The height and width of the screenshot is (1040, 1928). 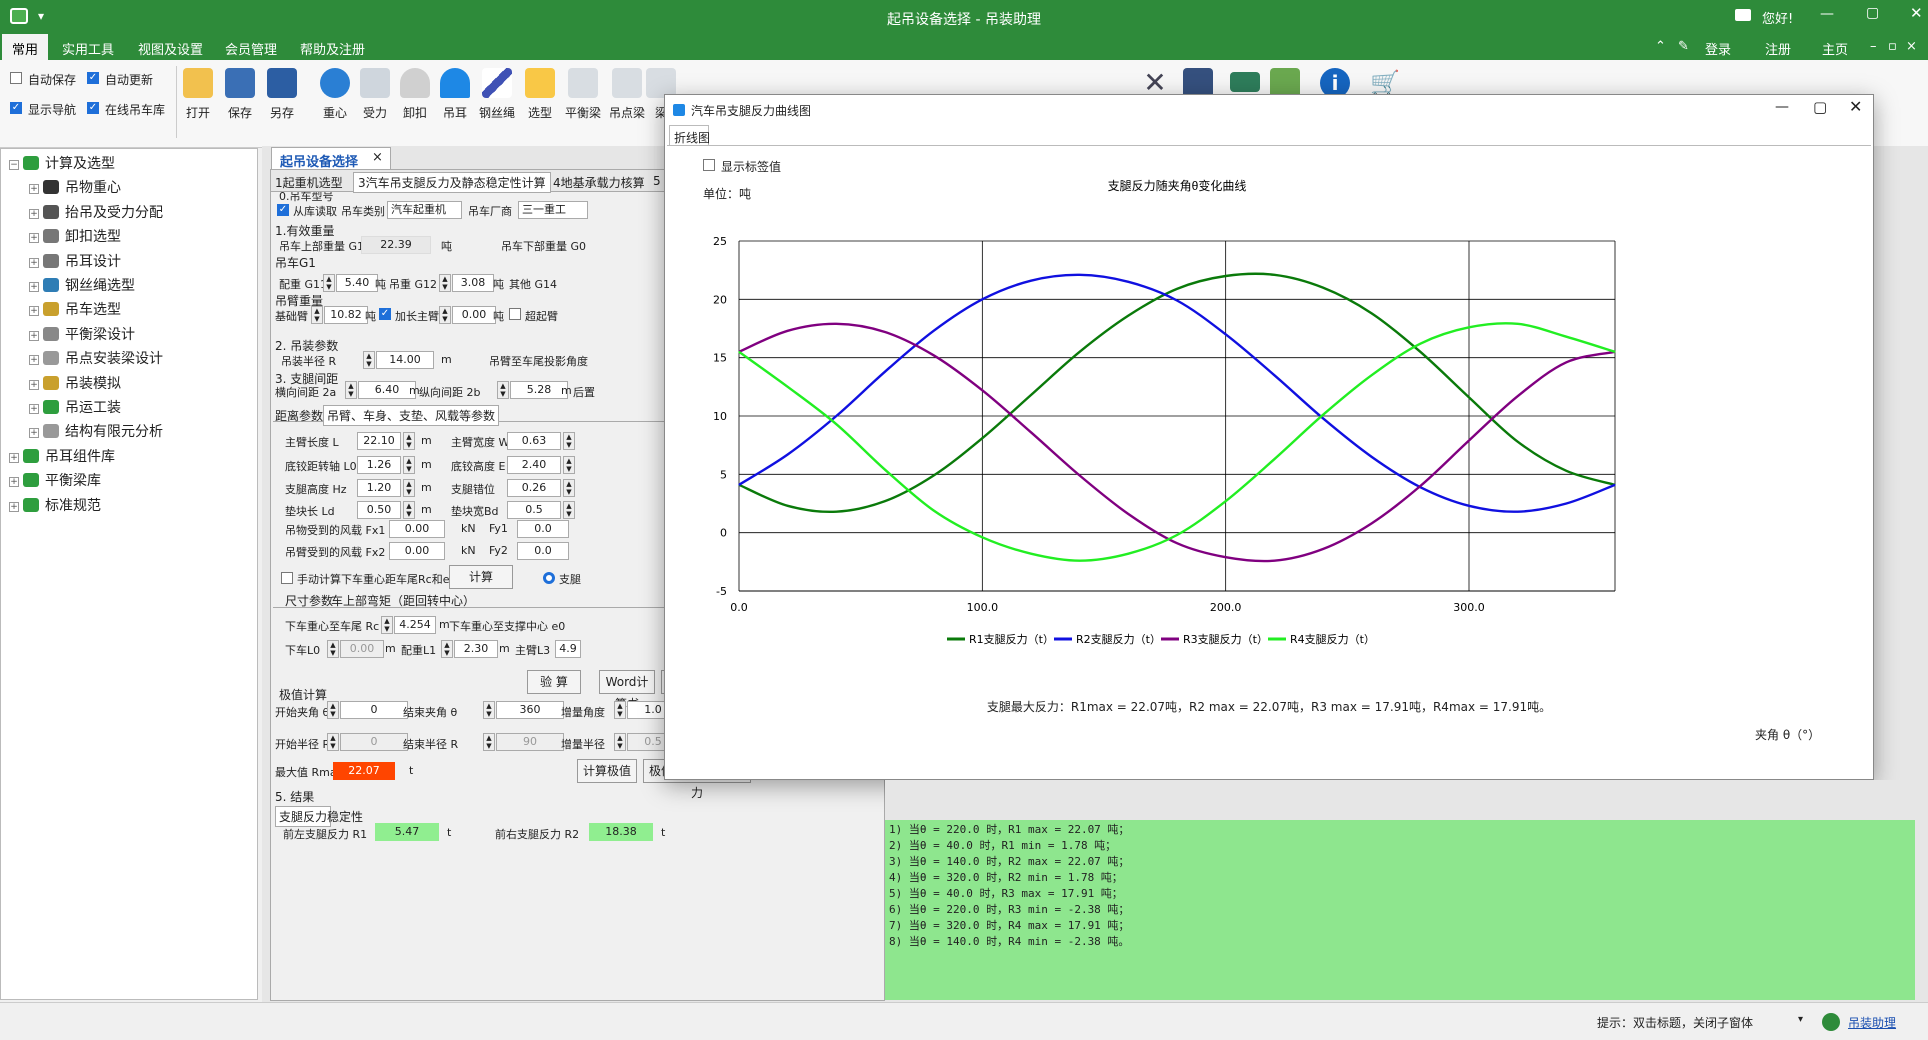 What do you see at coordinates (333, 710) in the screenshot?
I see `start-angle-input-spinner: ▲ ▼` at bounding box center [333, 710].